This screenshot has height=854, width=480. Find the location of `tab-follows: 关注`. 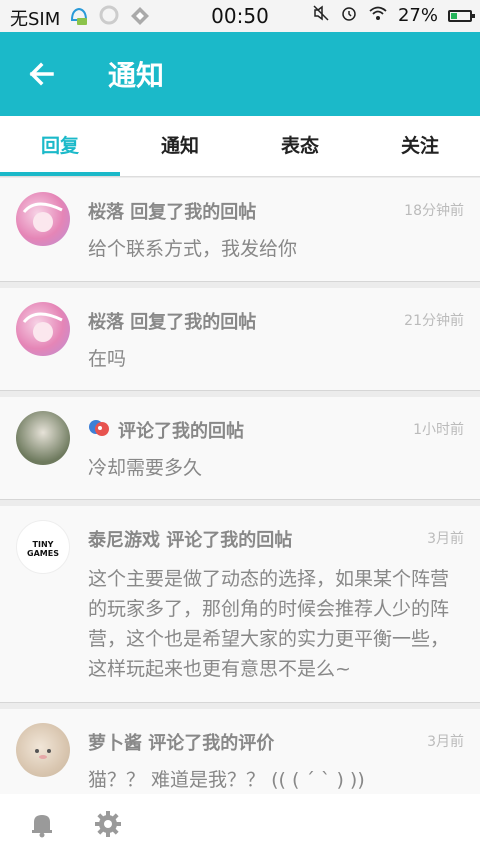

tab-follows: 关注 is located at coordinates (420, 146).